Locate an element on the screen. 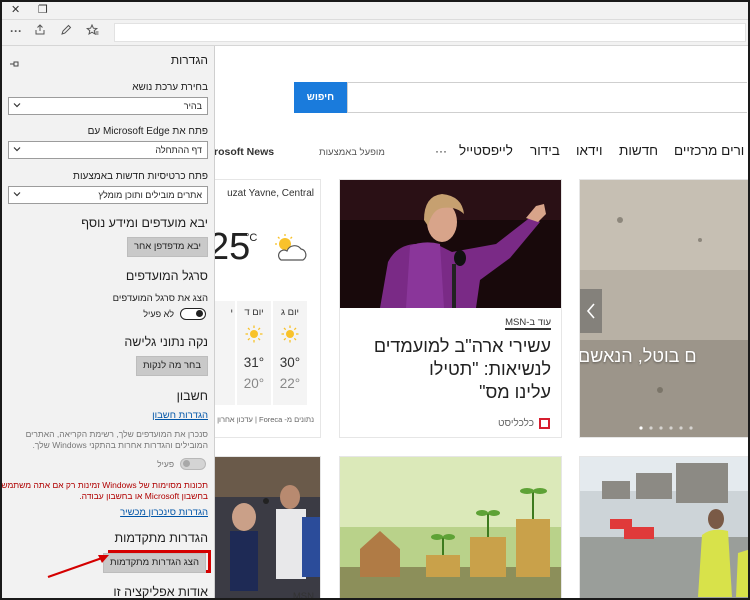 Image resolution: width=750 pixels, height=600 pixels. more-icon: ··· is located at coordinates (16, 31).